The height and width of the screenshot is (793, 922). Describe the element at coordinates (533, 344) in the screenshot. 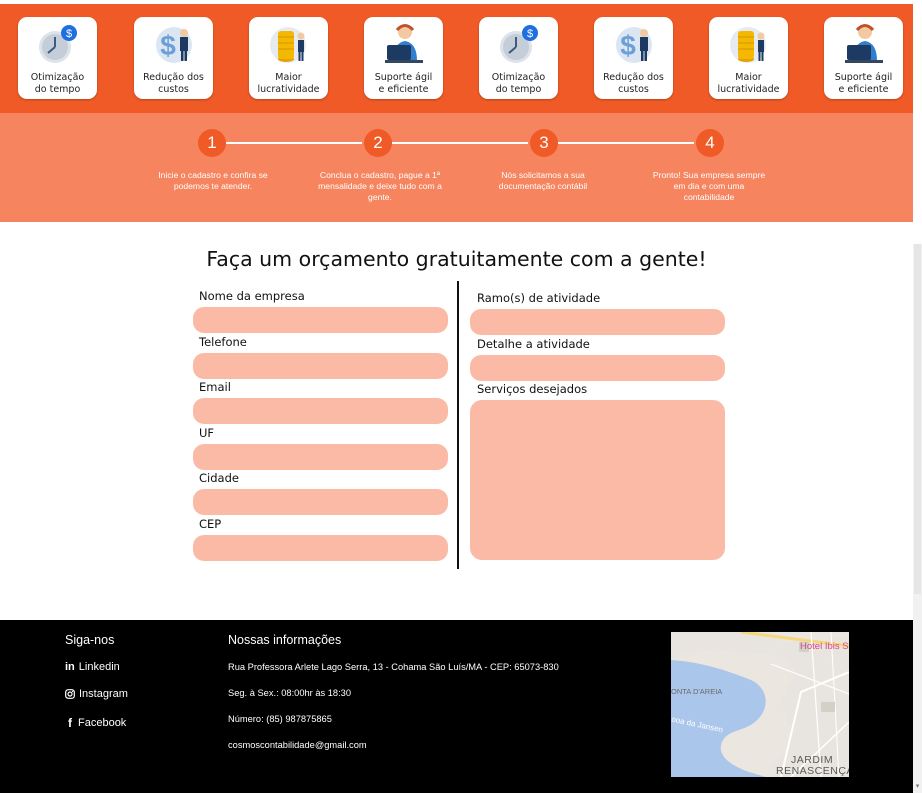

I see `activity-detail-label: Detalhe a atividade` at that location.